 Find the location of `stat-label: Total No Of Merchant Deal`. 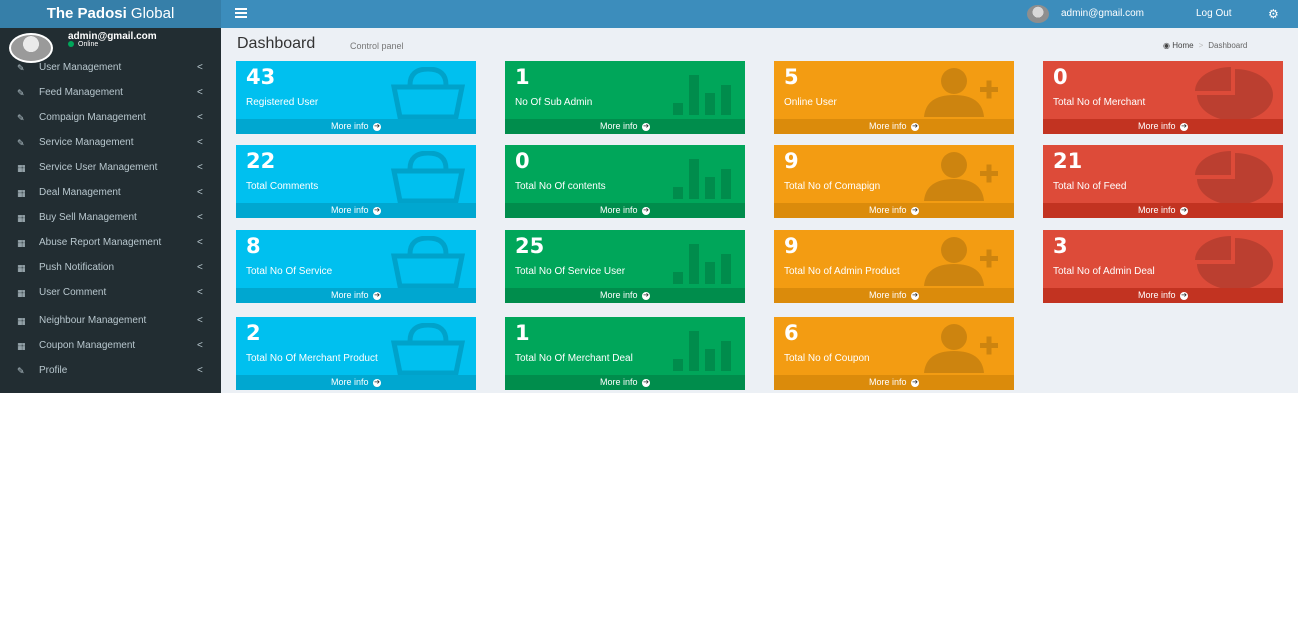

stat-label: Total No Of Merchant Deal is located at coordinates (574, 358).